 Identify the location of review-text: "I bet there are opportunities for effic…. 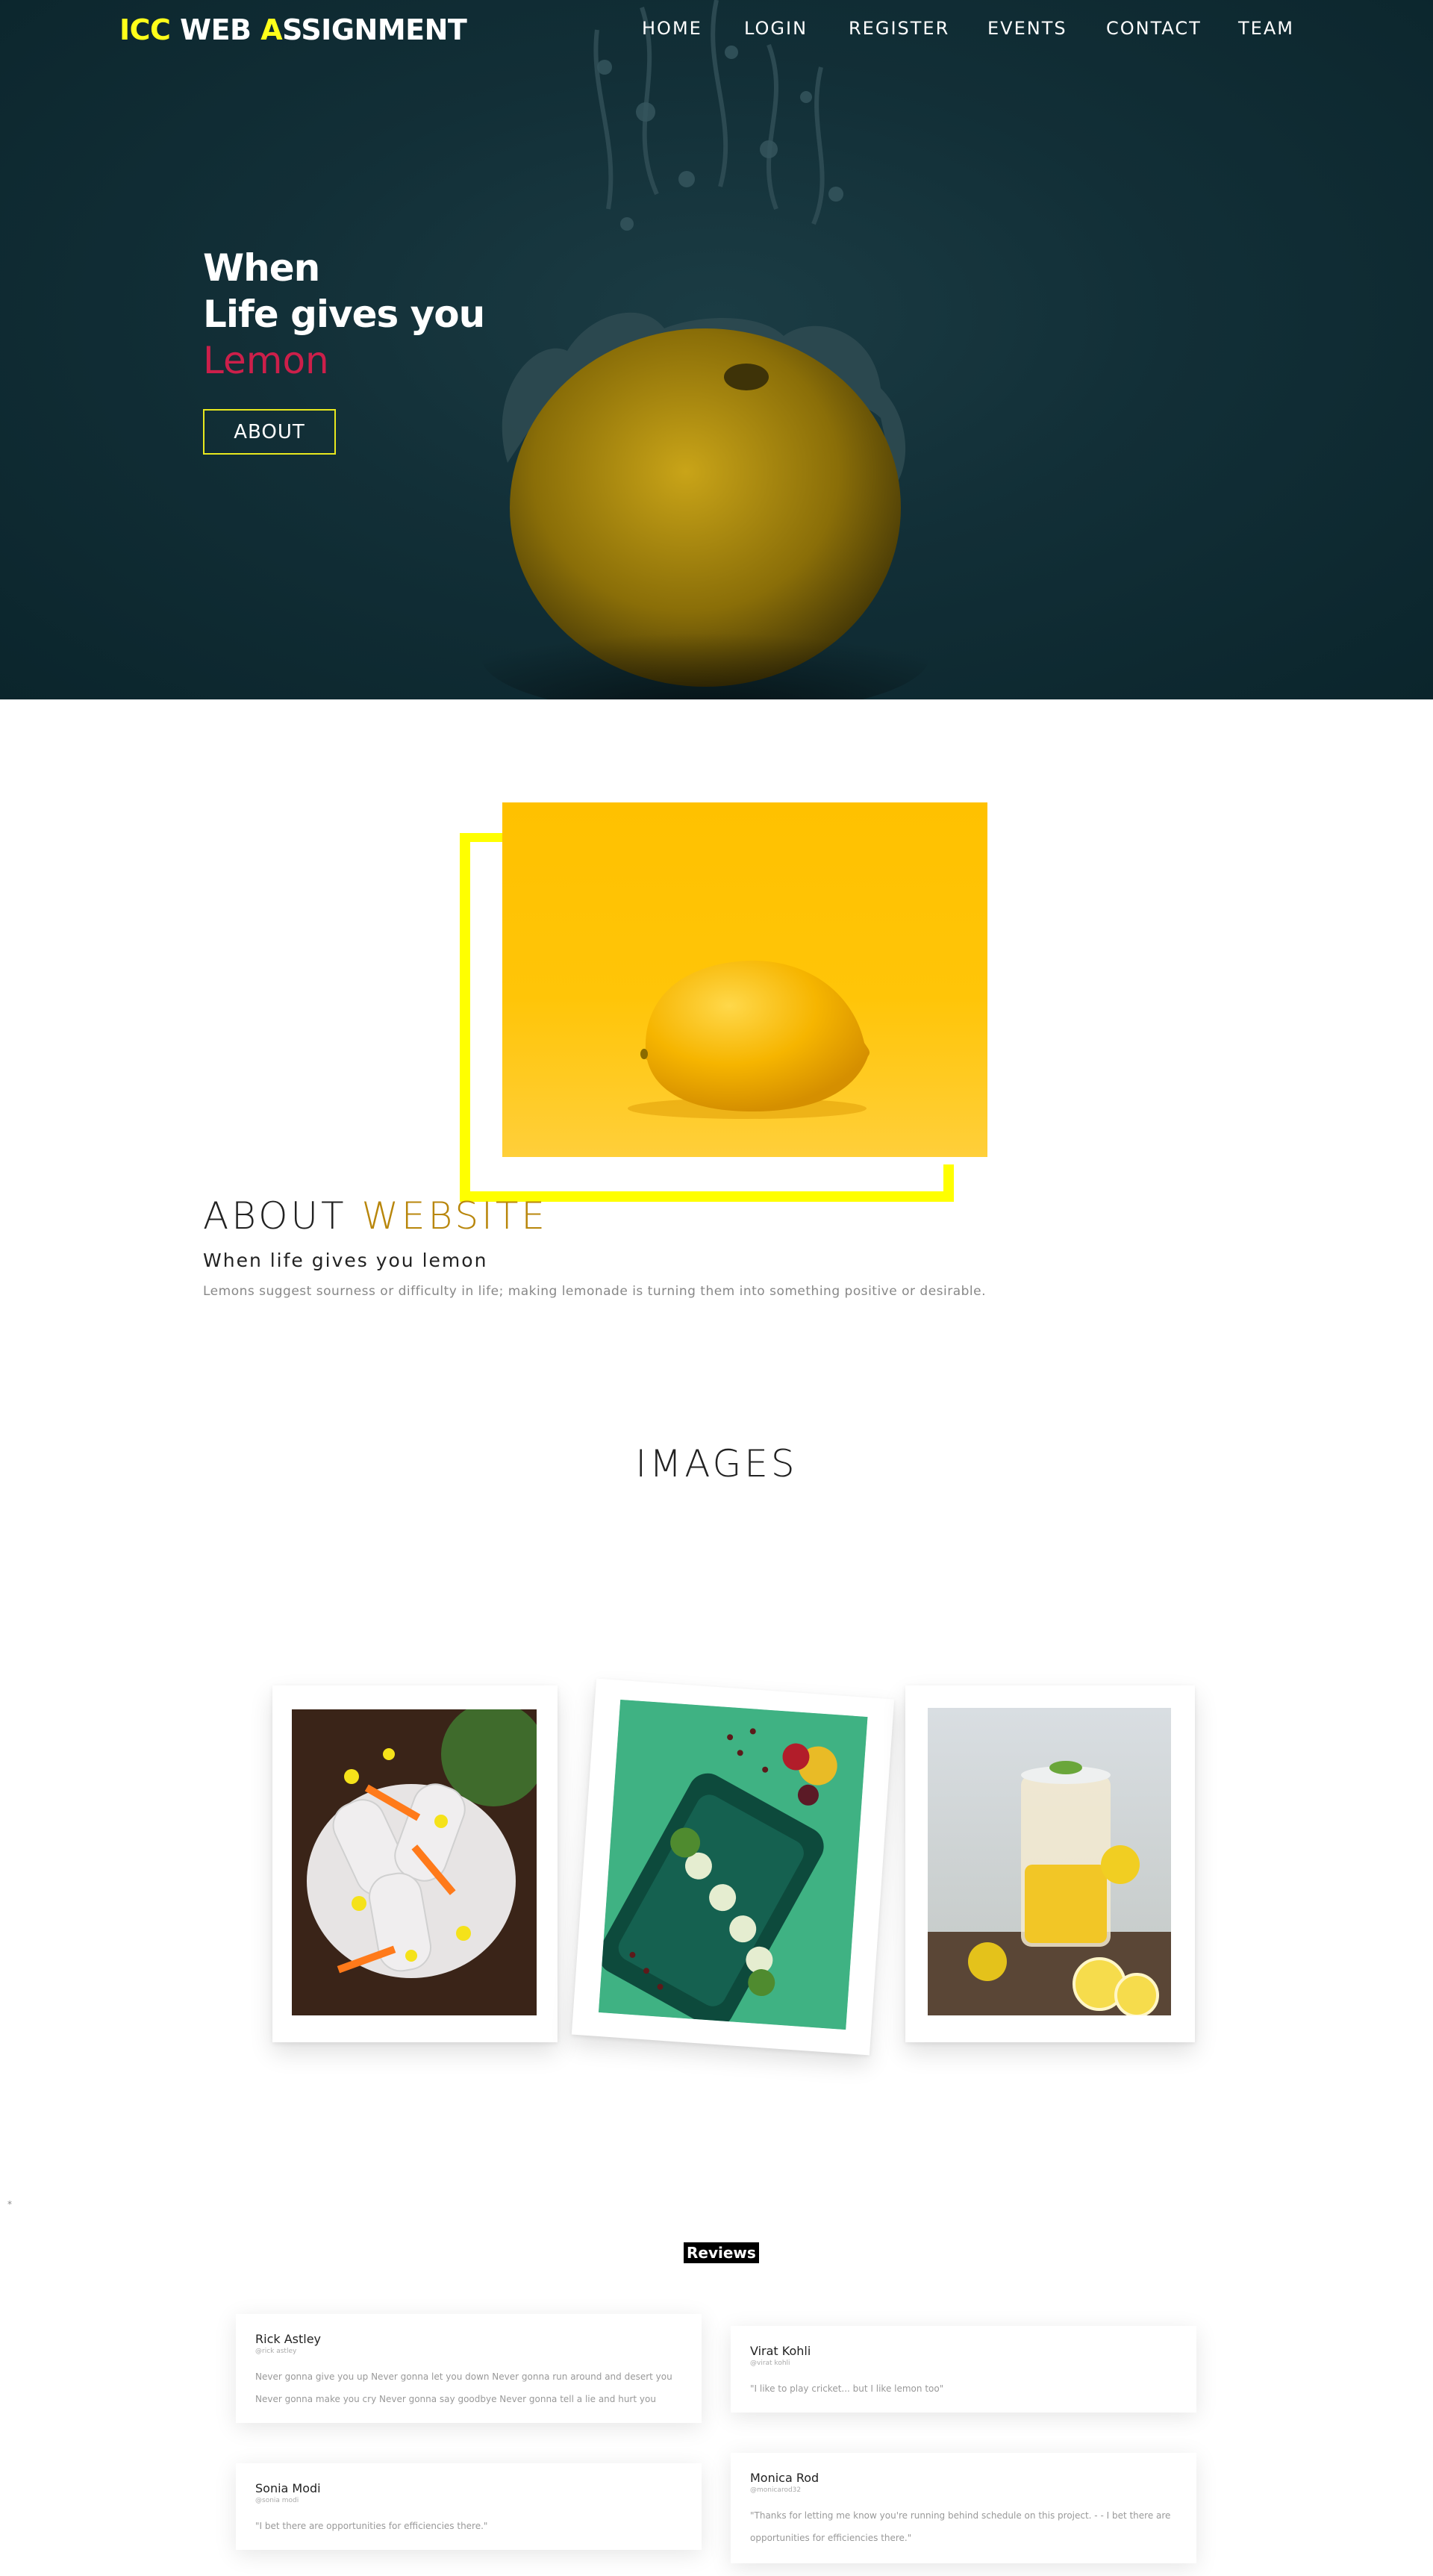
(371, 2526).